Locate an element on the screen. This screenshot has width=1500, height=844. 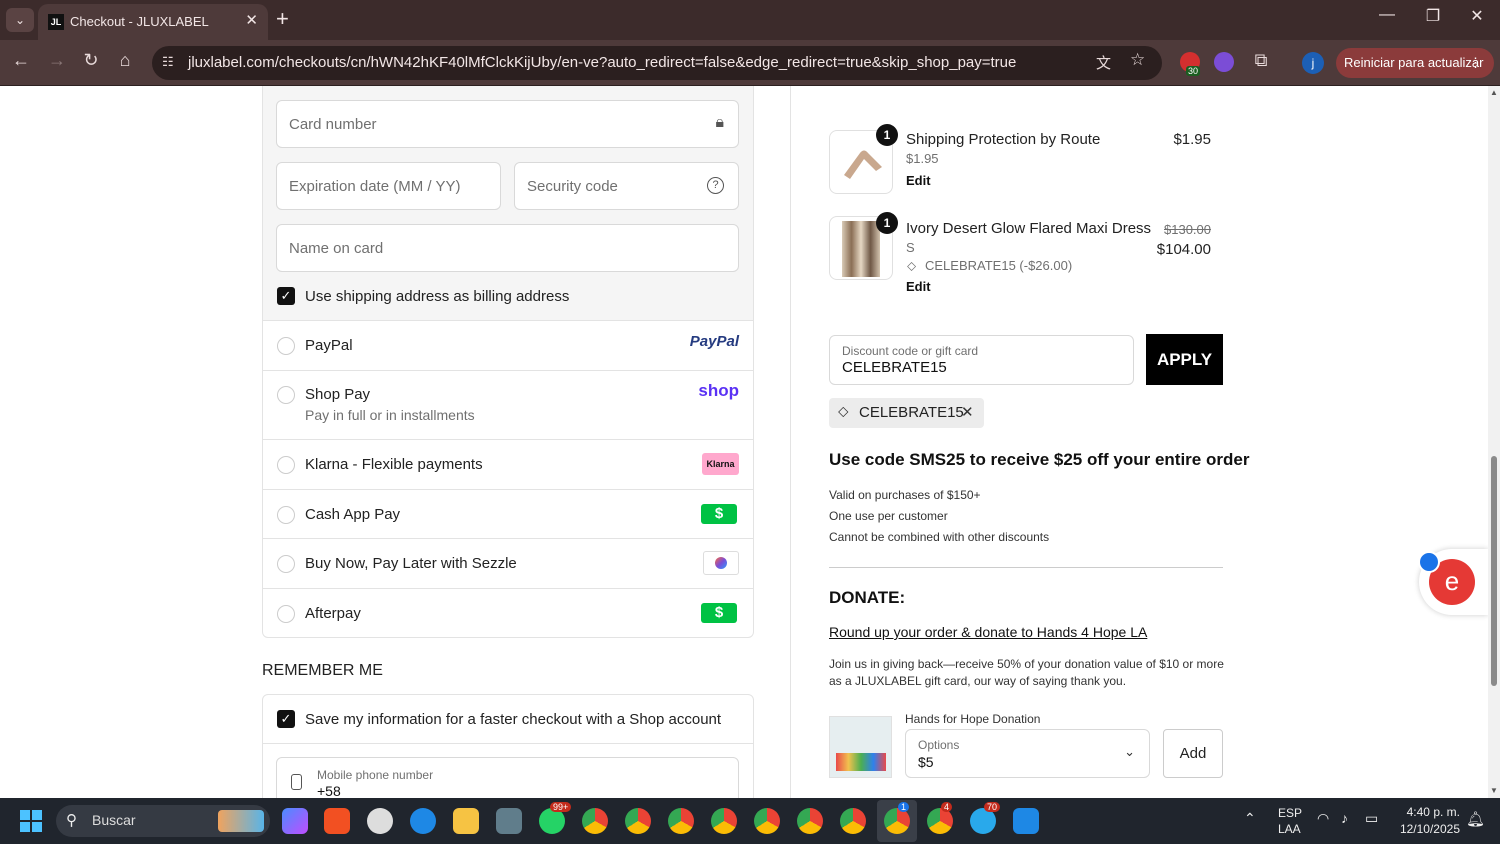
remember-me-heading: REMEMBER ME is located at coordinates (322, 670).